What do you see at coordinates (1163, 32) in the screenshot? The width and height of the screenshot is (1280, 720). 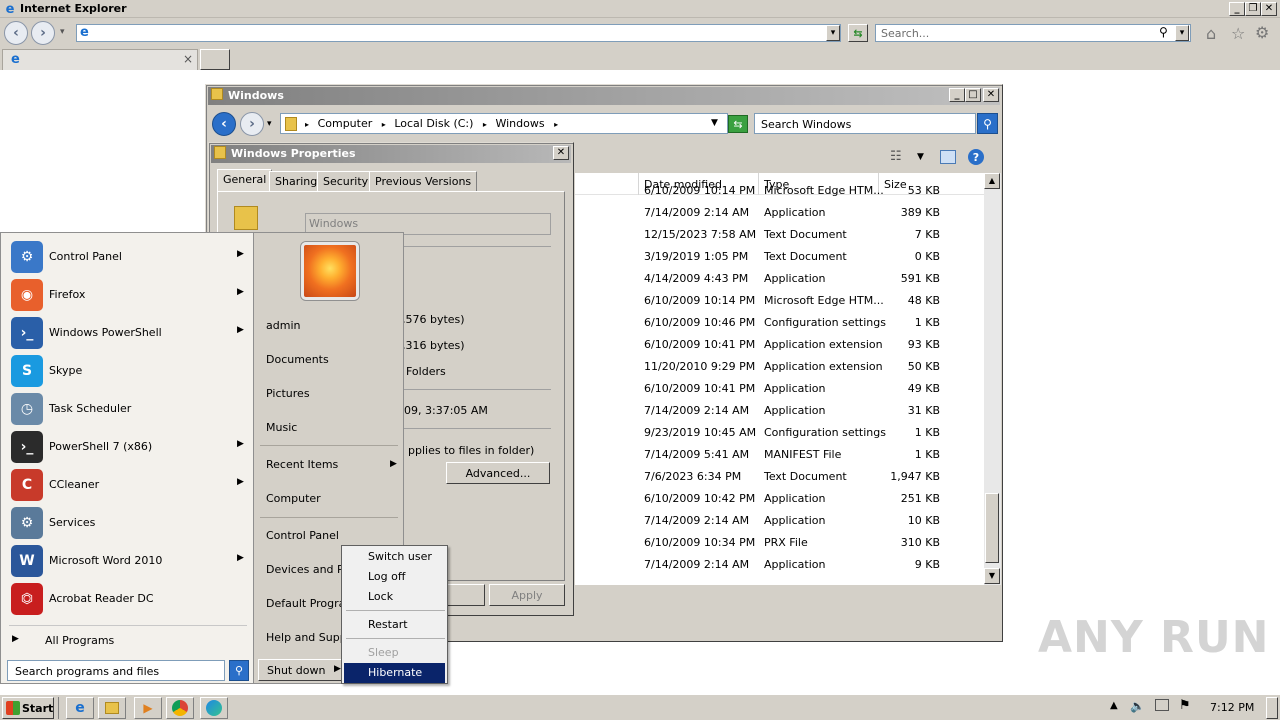 I see `search-icon: ⚲` at bounding box center [1163, 32].